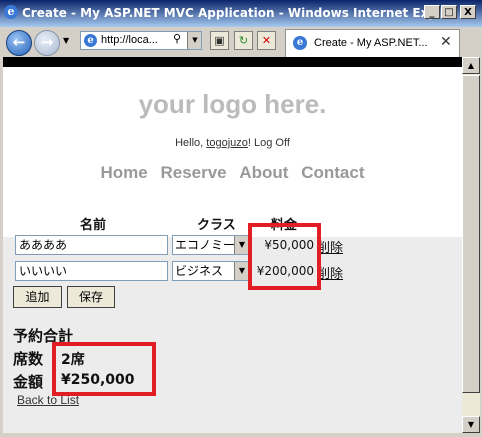 This screenshot has width=482, height=437. What do you see at coordinates (47, 43) in the screenshot?
I see `forward-button: →` at bounding box center [47, 43].